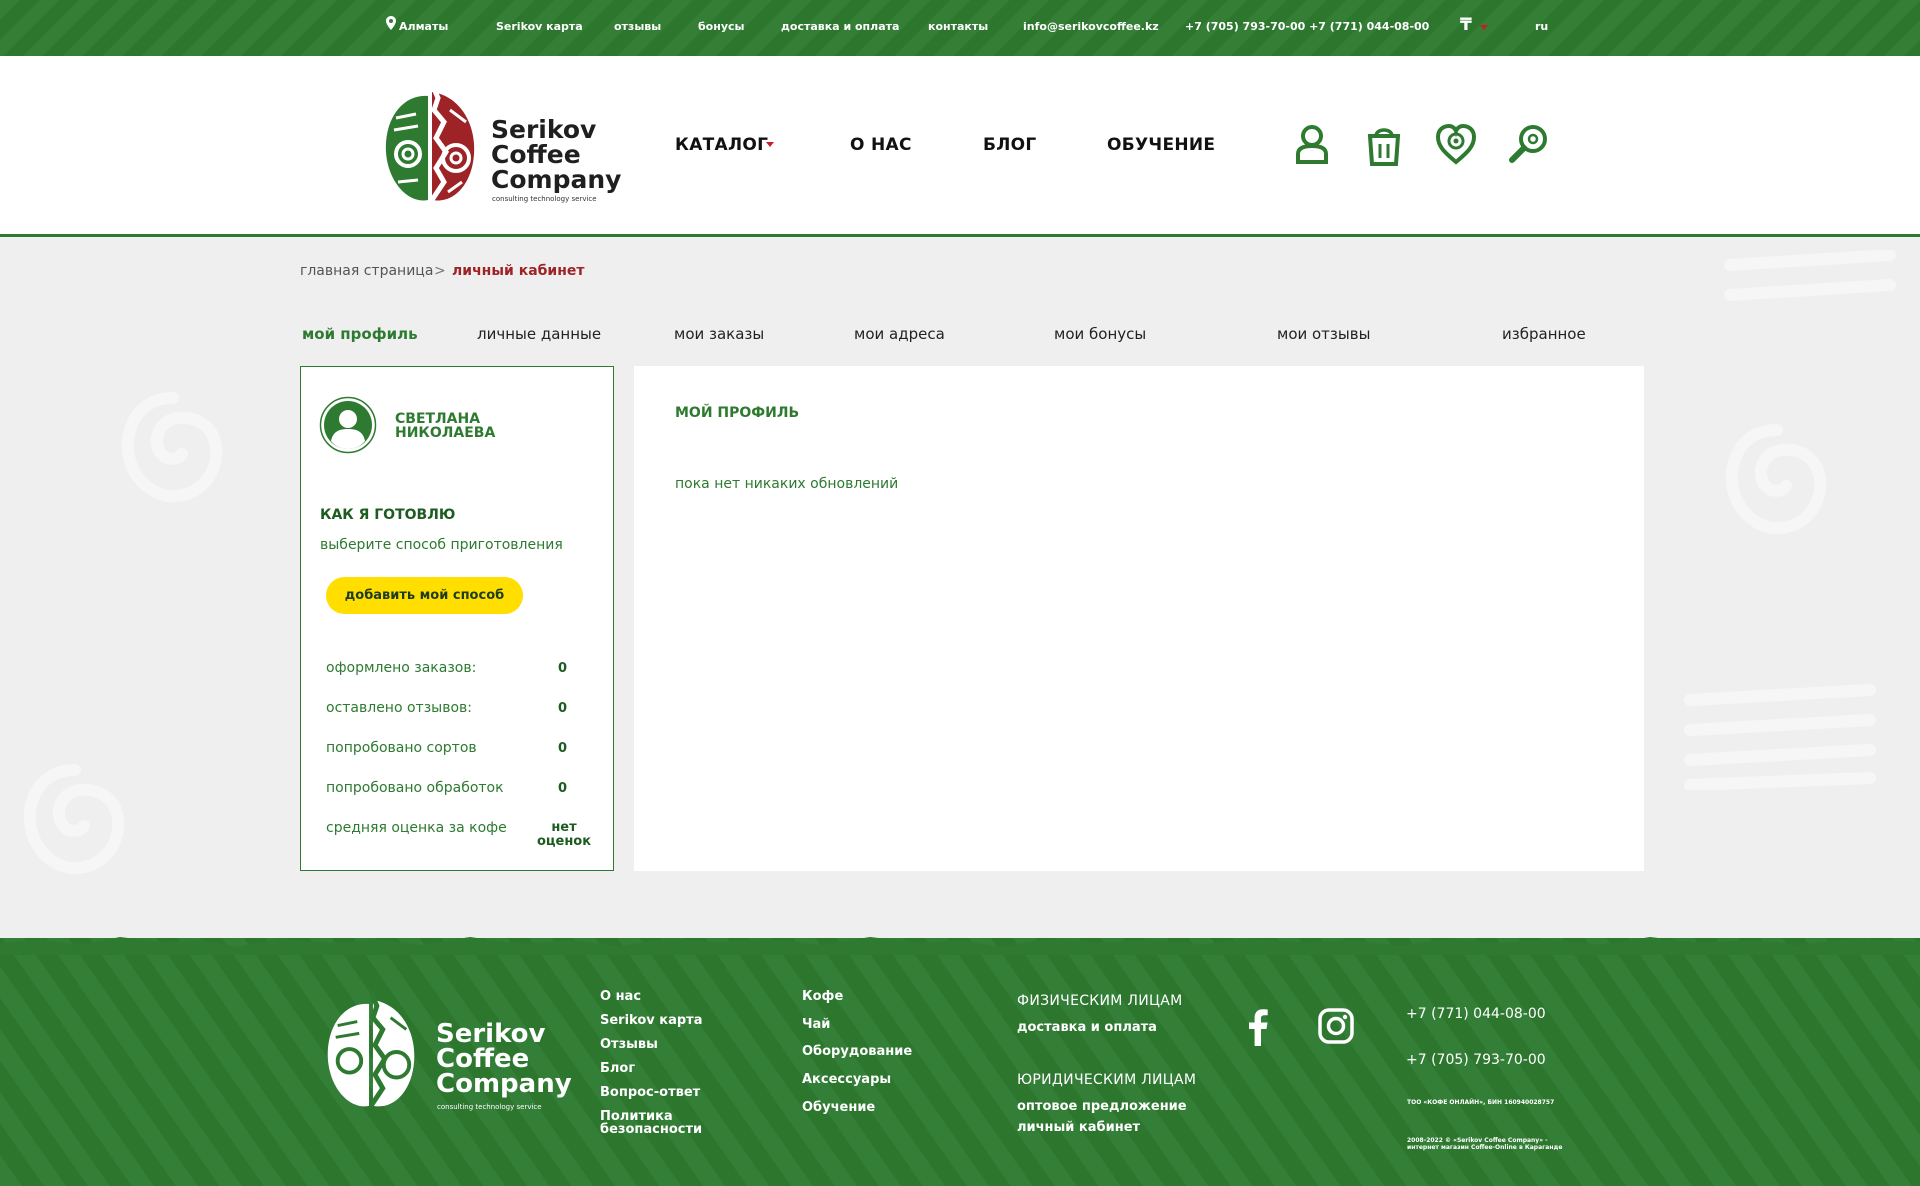  I want to click on panel-title: МОЙ ПРОФИЛЬ, so click(737, 413).